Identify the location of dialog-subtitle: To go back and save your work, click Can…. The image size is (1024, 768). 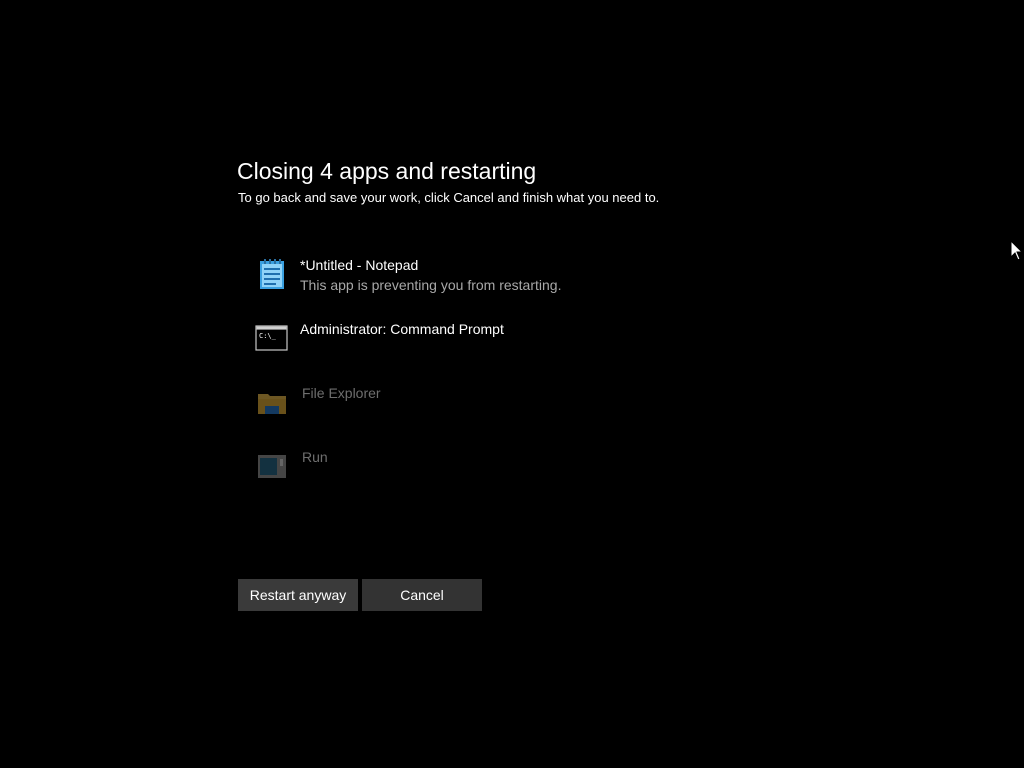
(449, 197).